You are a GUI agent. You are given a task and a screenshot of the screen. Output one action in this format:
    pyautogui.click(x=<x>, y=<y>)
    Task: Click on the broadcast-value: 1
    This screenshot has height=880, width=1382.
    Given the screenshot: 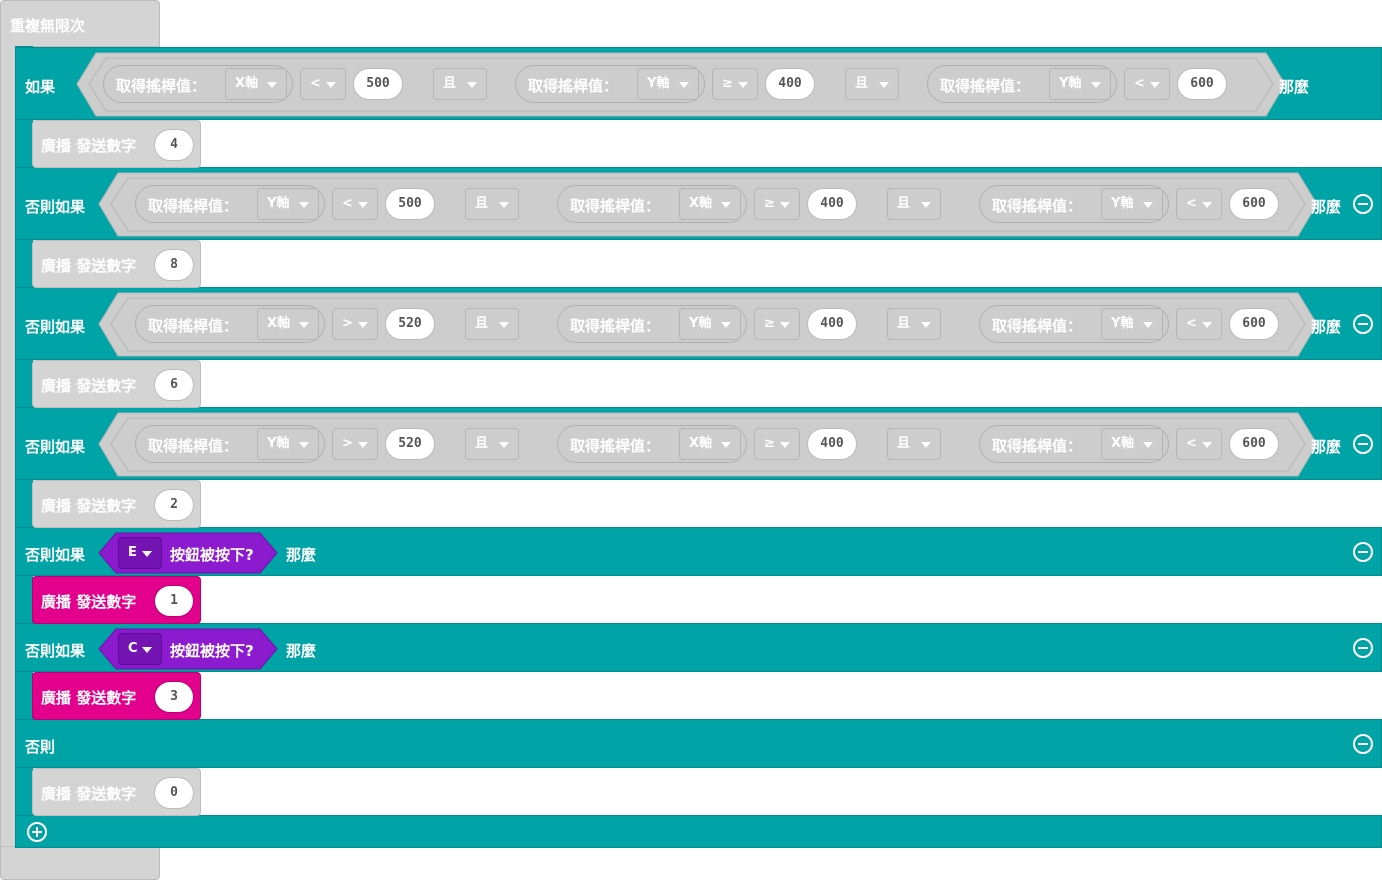 What is the action you would take?
    pyautogui.click(x=174, y=601)
    